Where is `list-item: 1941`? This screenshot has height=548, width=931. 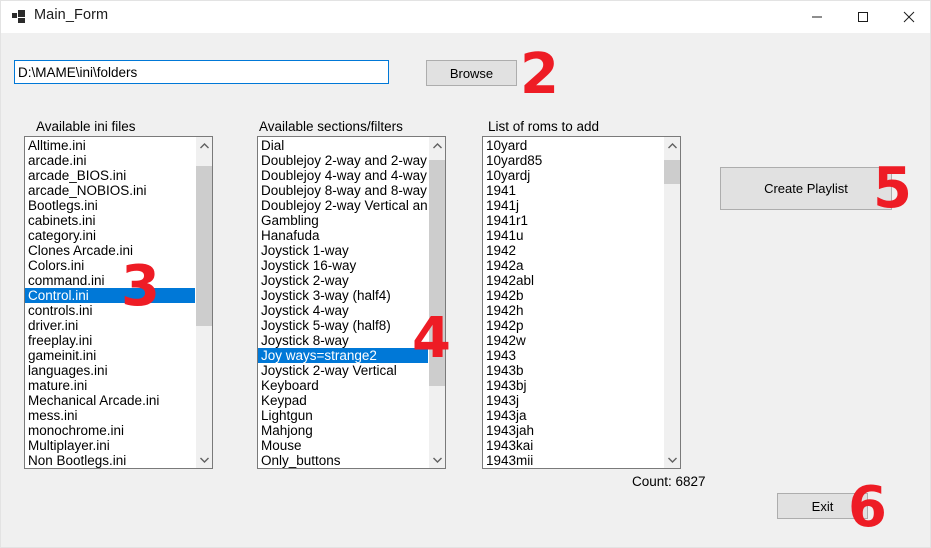 list-item: 1941 is located at coordinates (573, 190).